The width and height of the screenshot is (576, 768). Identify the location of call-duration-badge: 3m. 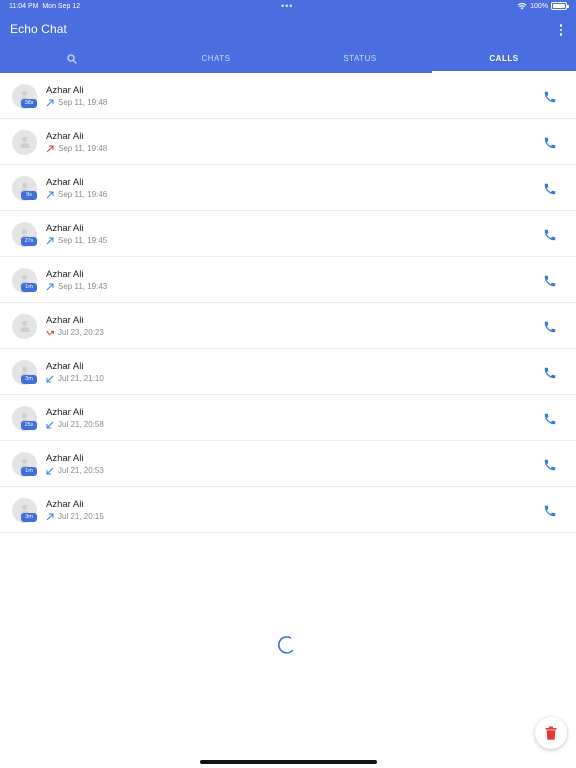
(29, 517).